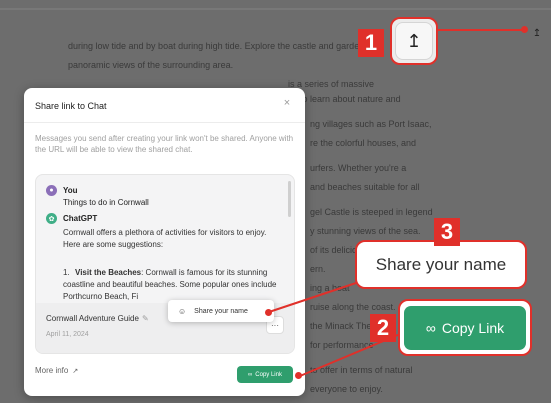 The width and height of the screenshot is (551, 403). I want to click on share-your-name-label: Share your name, so click(221, 311).